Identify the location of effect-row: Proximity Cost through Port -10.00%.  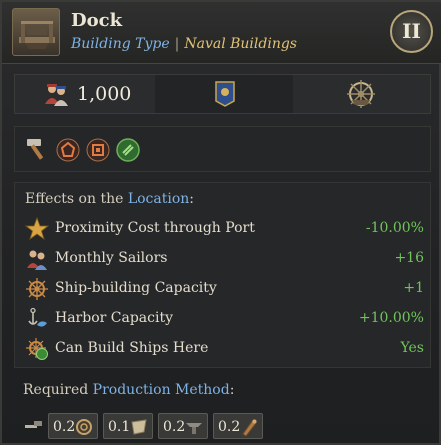
(222, 229).